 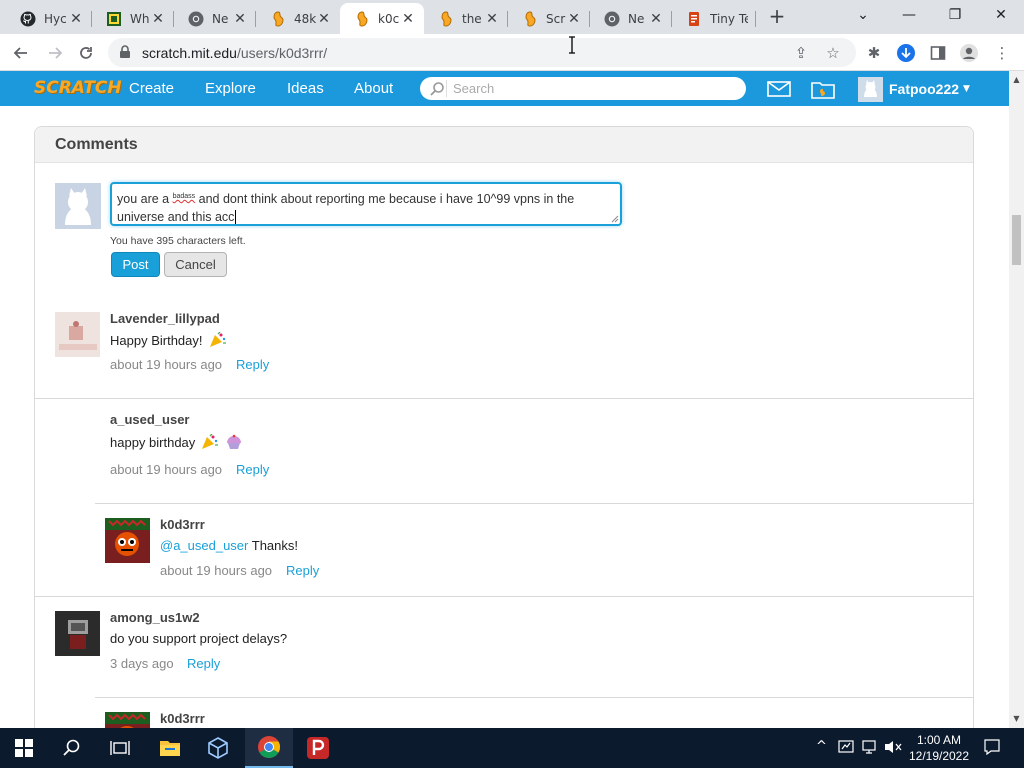 I want to click on security-tray-icon, so click(x=846, y=749).